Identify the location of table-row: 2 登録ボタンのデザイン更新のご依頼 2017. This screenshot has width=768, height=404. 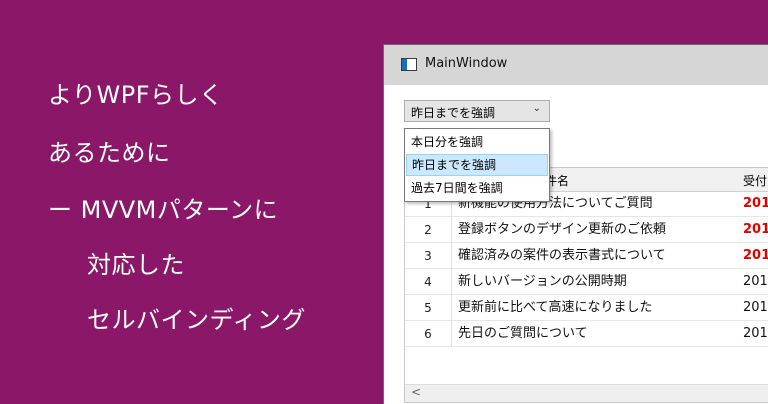
(586, 230).